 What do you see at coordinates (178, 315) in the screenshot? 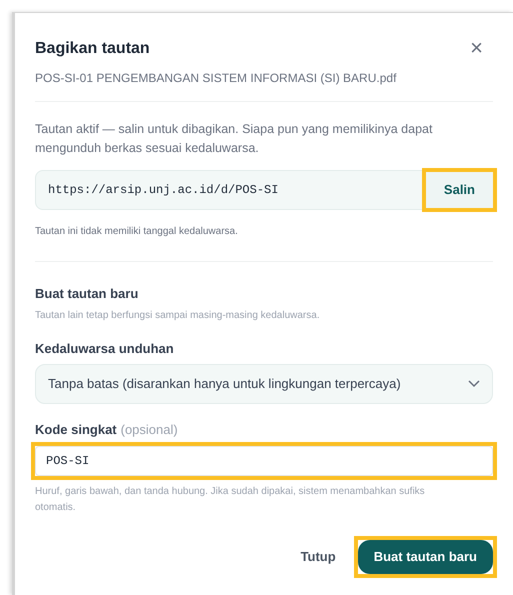
I see `section-note: Tautan lain tetap berfungsi sampai masing-masing kedaluwarsa.` at bounding box center [178, 315].